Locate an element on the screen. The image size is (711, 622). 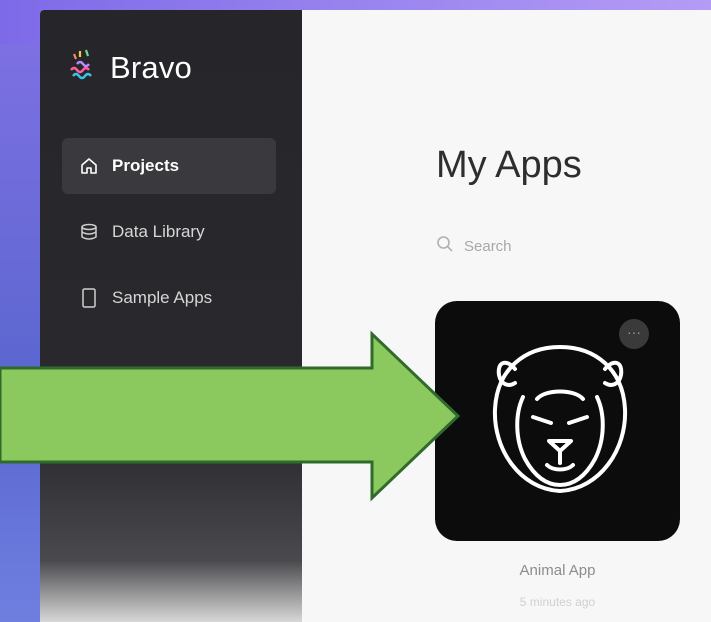
database-icon is located at coordinates (89, 232).